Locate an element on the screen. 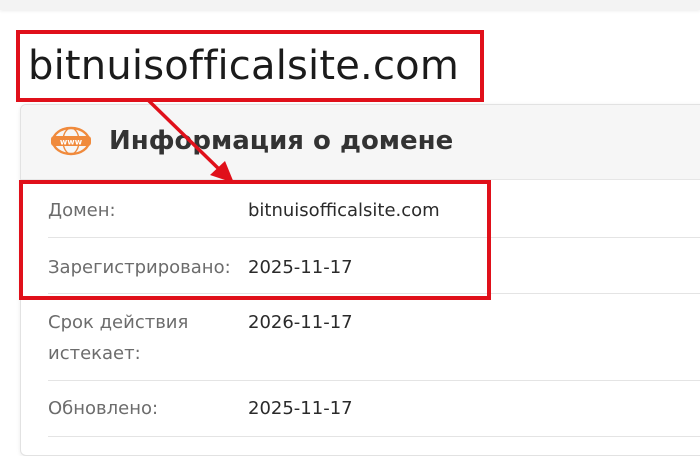 Image resolution: width=700 pixels, height=456 pixels. row-label: Обновлено: is located at coordinates (103, 408).